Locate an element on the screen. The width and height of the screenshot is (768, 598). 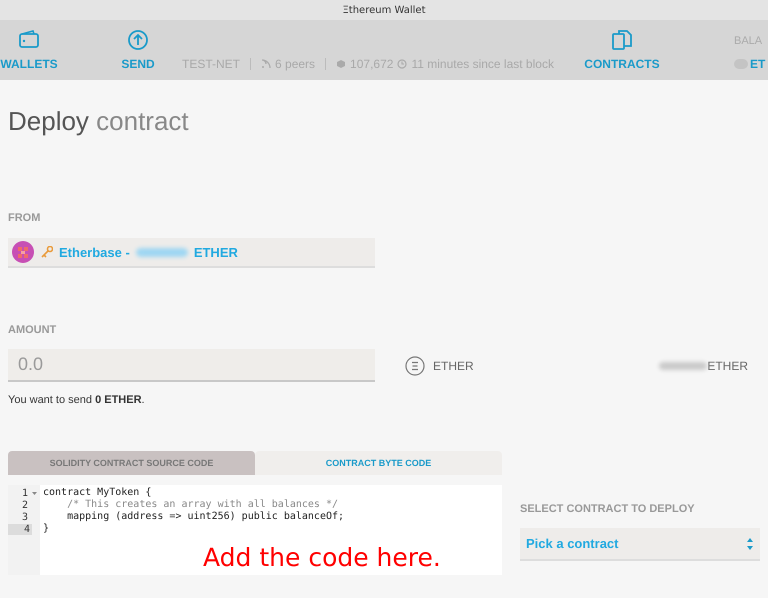
account-name: Etherbase - is located at coordinates (94, 252).